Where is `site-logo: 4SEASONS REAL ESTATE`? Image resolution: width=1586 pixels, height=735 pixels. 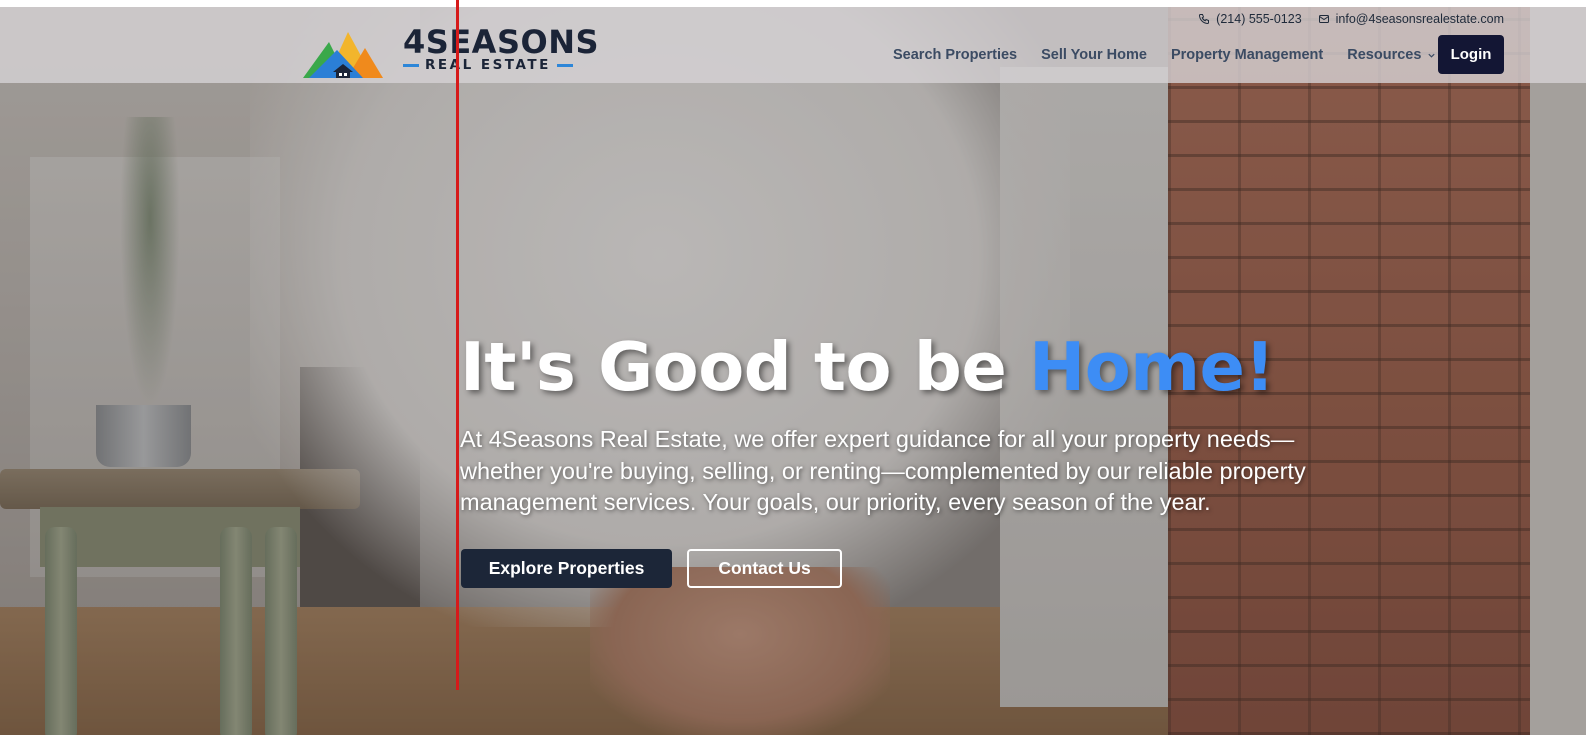 site-logo: 4SEASONS REAL ESTATE is located at coordinates (451, 52).